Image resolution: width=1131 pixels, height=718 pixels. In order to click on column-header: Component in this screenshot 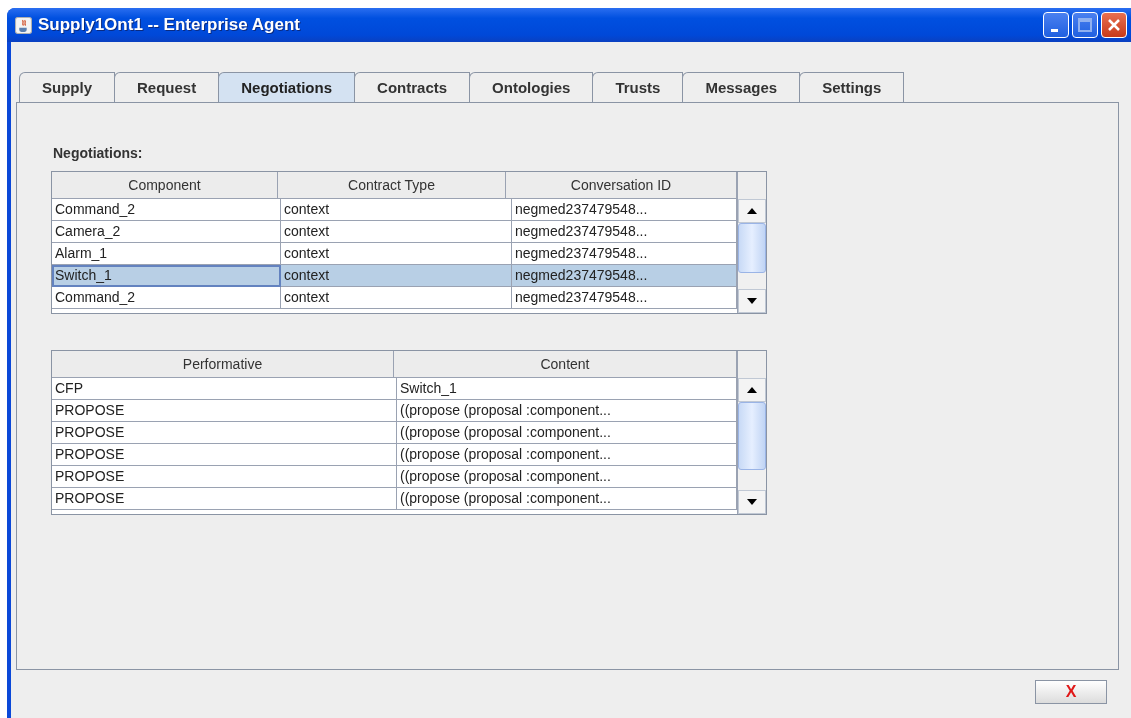, I will do `click(165, 185)`.